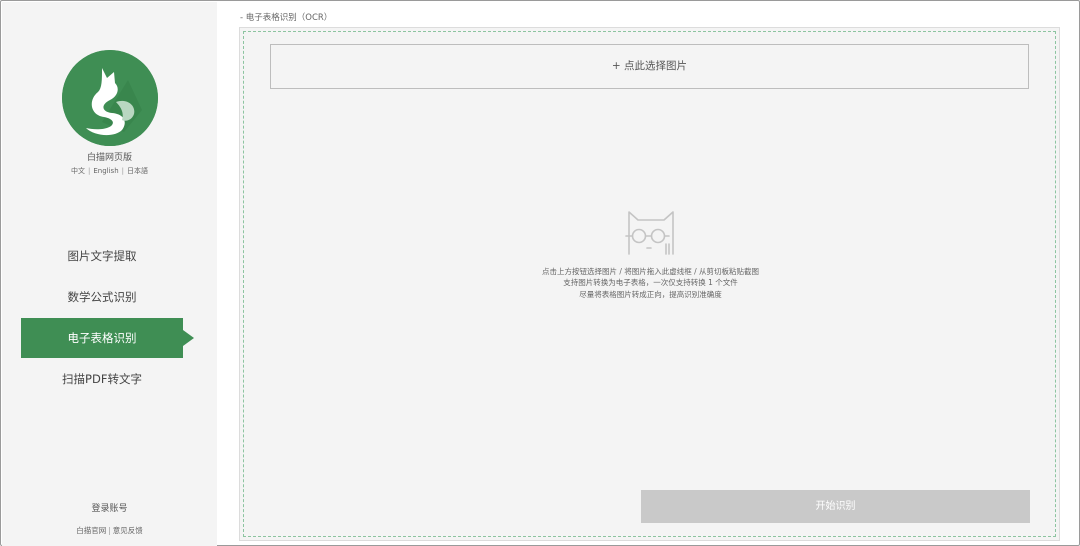 Image resolution: width=1080 pixels, height=546 pixels. I want to click on language-switcher: 中文 | English | 日本語, so click(109, 171).